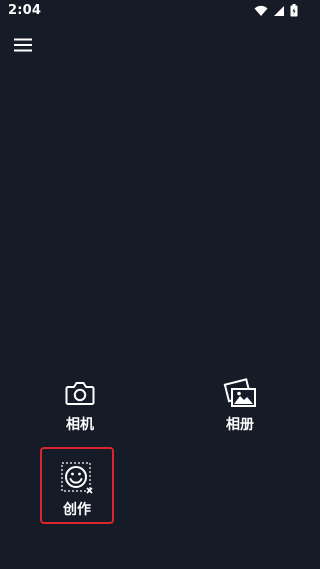  Describe the element at coordinates (294, 11) in the screenshot. I see `battery-icon` at that location.